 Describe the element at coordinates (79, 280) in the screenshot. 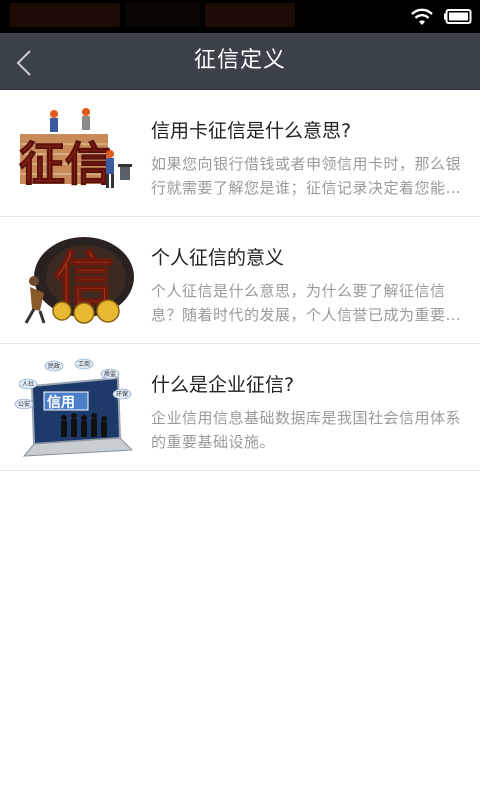

I see `personal-credit-illustration: 信` at that location.